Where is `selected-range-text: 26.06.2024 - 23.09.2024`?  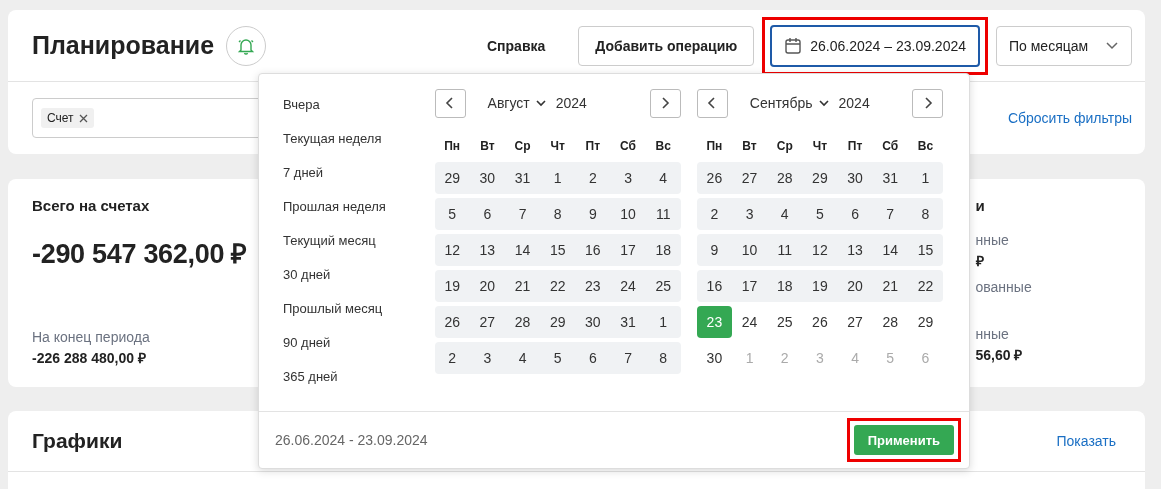 selected-range-text: 26.06.2024 - 23.09.2024 is located at coordinates (351, 440).